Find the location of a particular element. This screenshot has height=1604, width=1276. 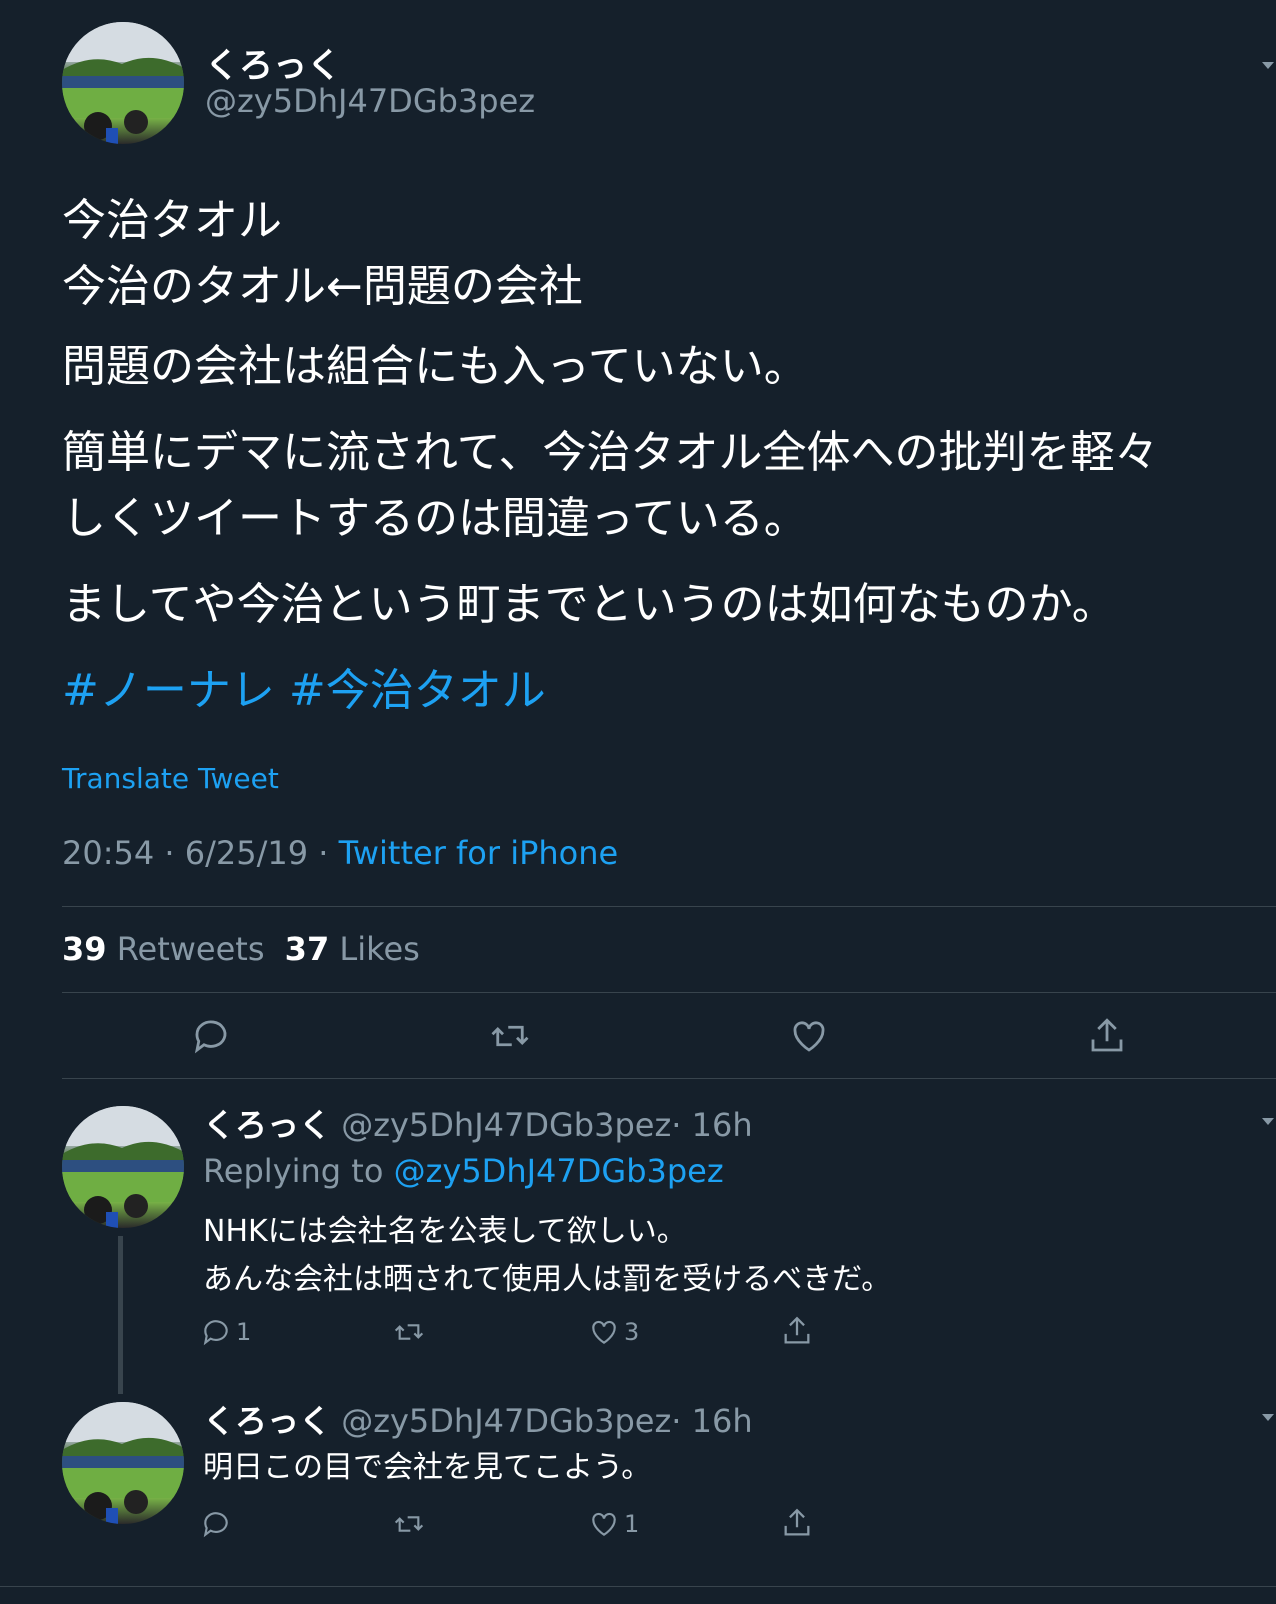

tweet-line: 簡単にデマに流されて、今治タオル全体への批判を軽々 is located at coordinates (610, 452).